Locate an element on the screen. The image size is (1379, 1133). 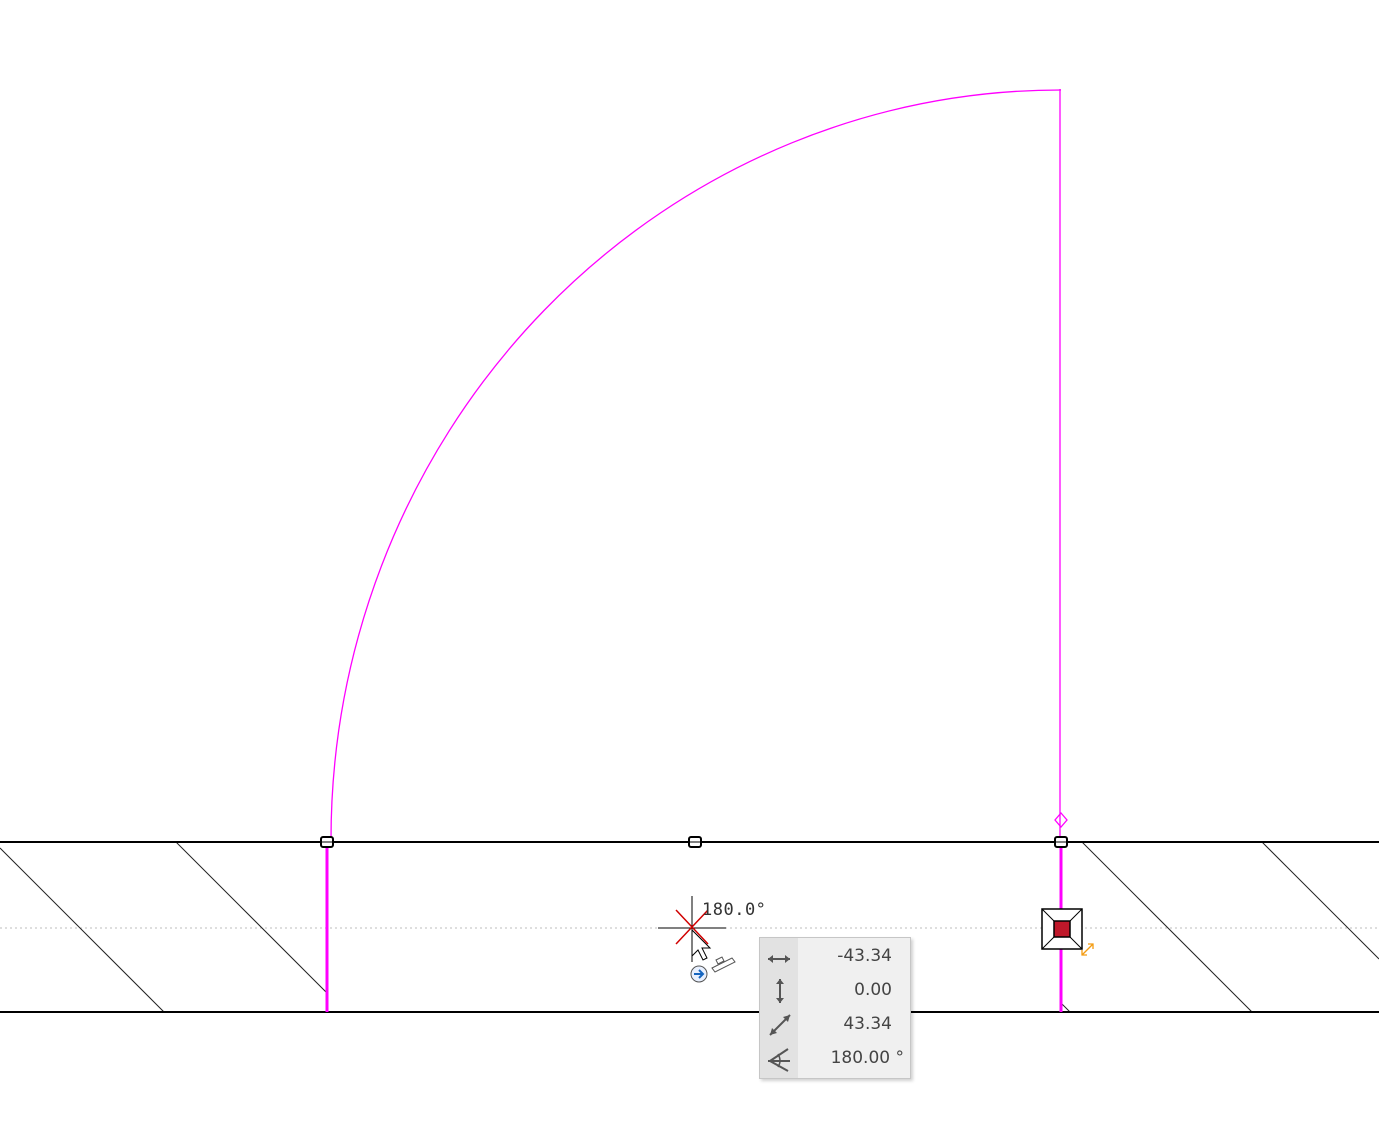
coordinate-input-panel: -43.34 0.00 43.34 180.00 ° is located at coordinates (835, 1008).